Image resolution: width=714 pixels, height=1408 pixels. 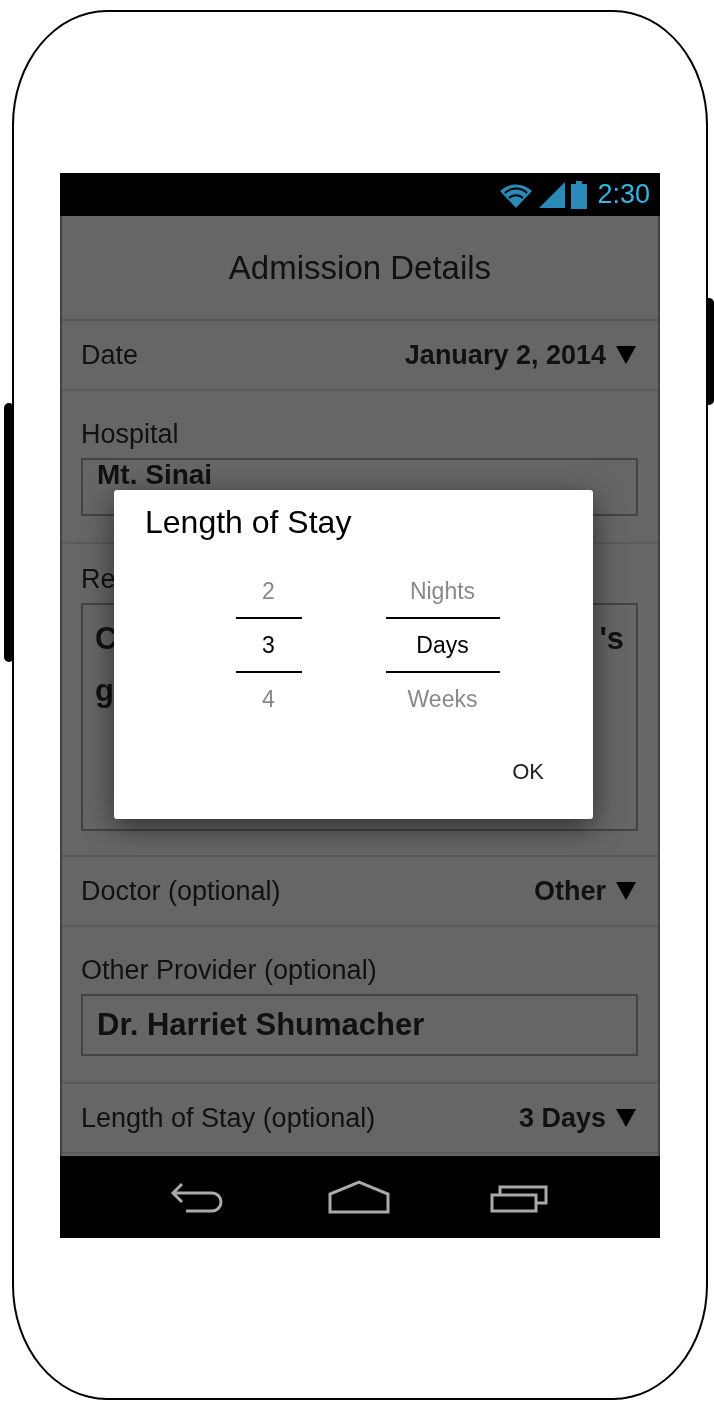 What do you see at coordinates (228, 1118) in the screenshot?
I see `field-label: Length of Stay (optional)` at bounding box center [228, 1118].